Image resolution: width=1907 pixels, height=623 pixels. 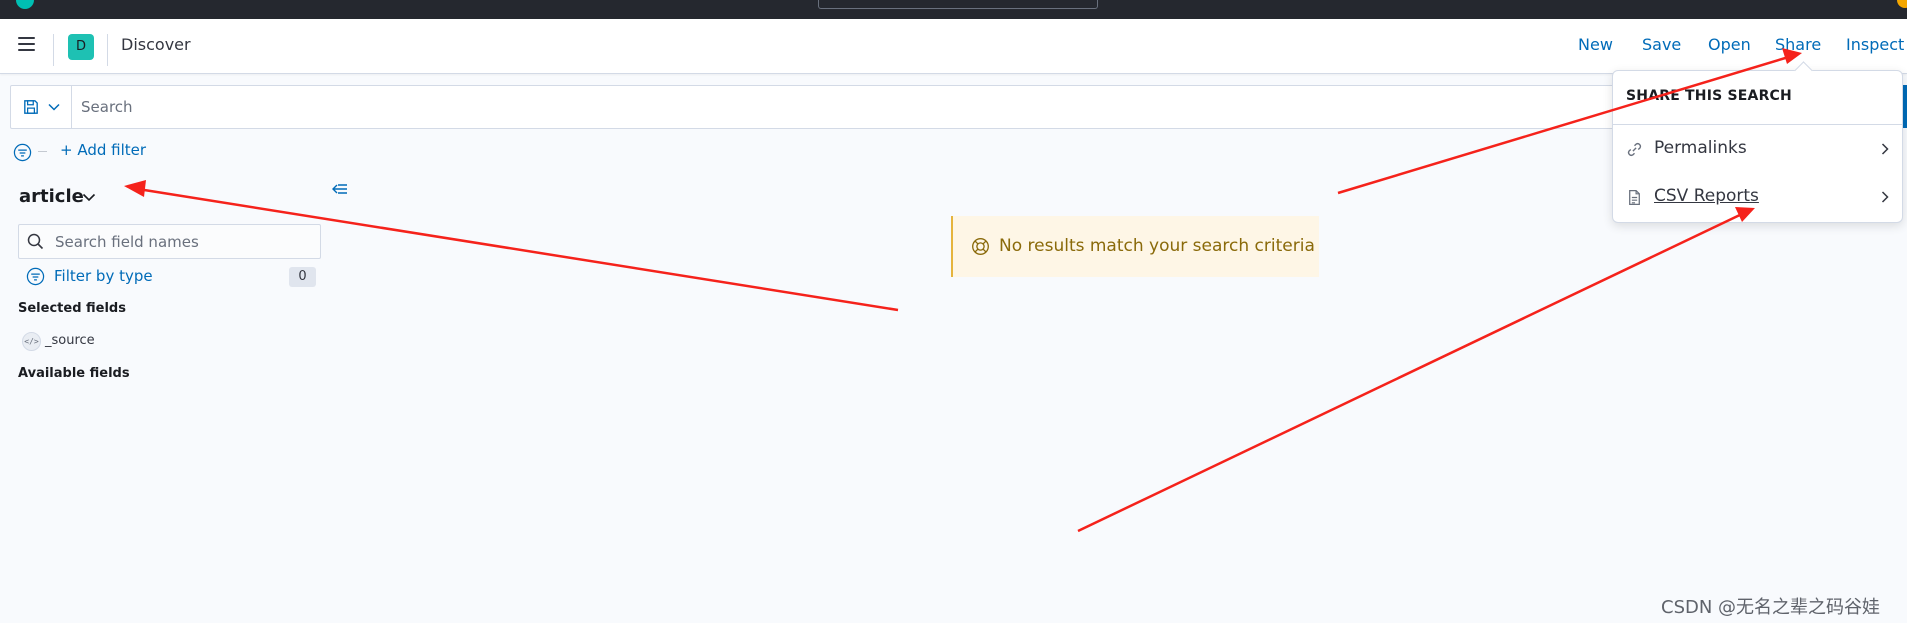 I want to click on share-menu: SHARE THIS SEARCH Permalinks CSV Reports, so click(x=1757, y=146).